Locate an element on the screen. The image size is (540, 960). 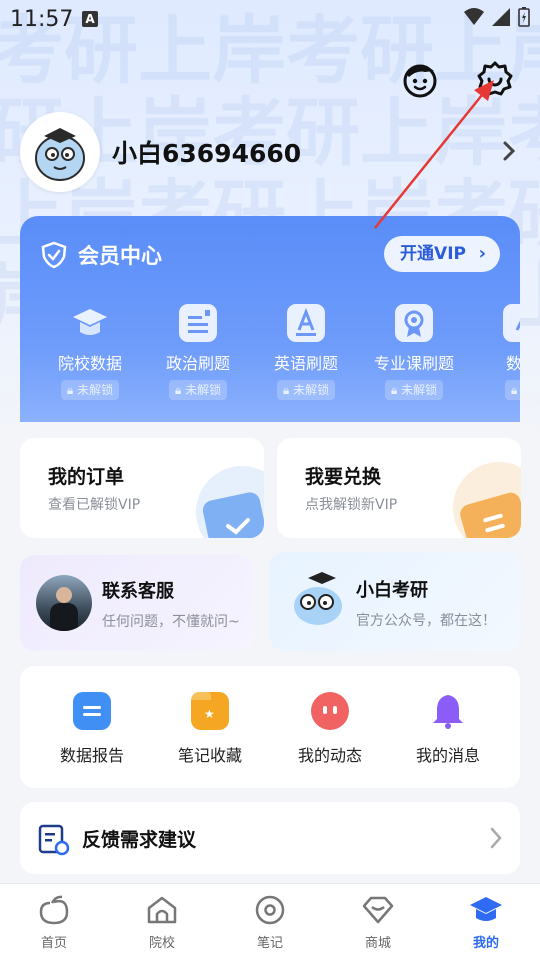
mascot-avatar-icon is located at coordinates (60, 154).